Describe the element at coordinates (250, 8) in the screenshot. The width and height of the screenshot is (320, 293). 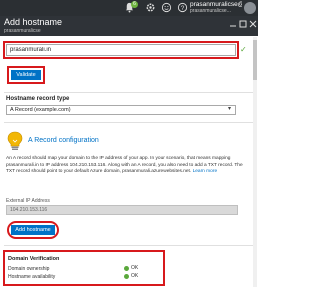
I see `avatar` at that location.